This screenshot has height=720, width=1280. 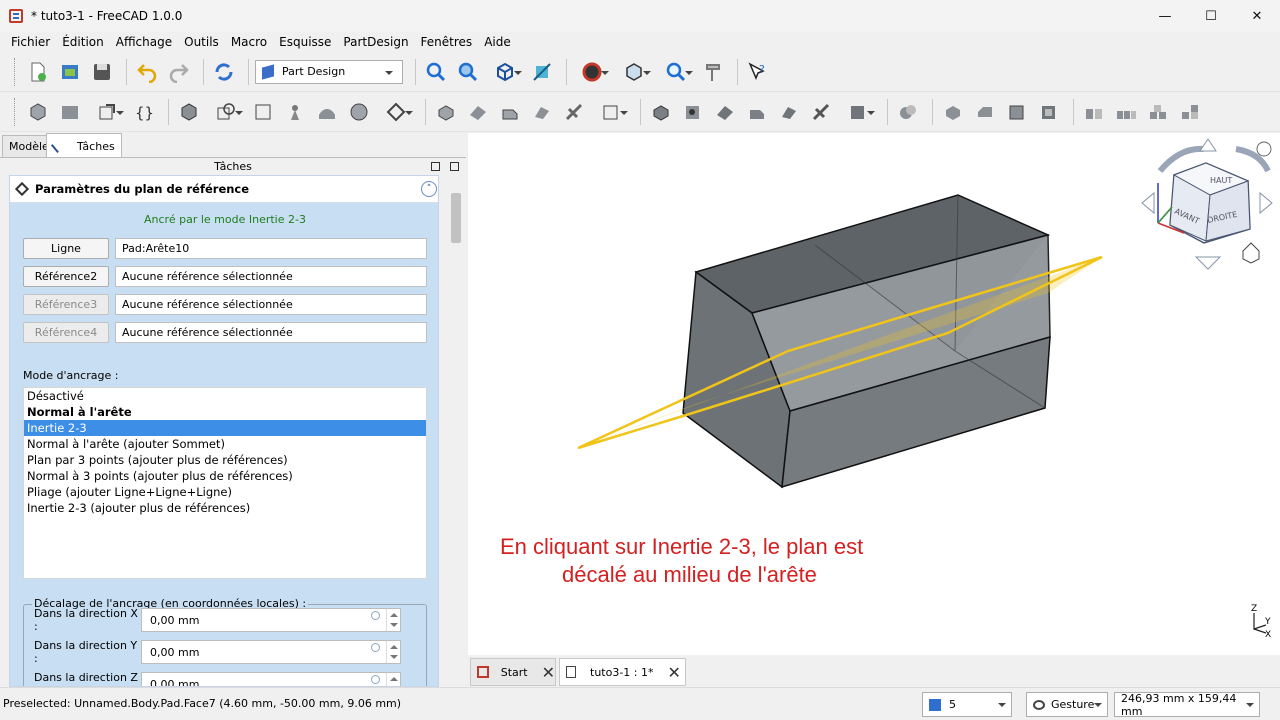 What do you see at coordinates (225, 396) in the screenshot?
I see `mode-item: Désactivé` at bounding box center [225, 396].